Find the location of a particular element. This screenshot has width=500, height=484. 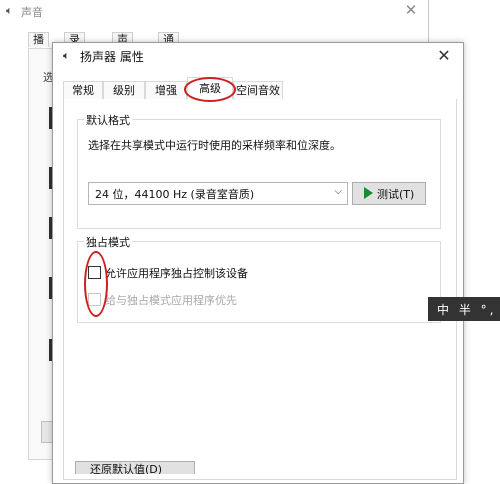

chevron-down-icon: ⌵ is located at coordinates (338, 191).